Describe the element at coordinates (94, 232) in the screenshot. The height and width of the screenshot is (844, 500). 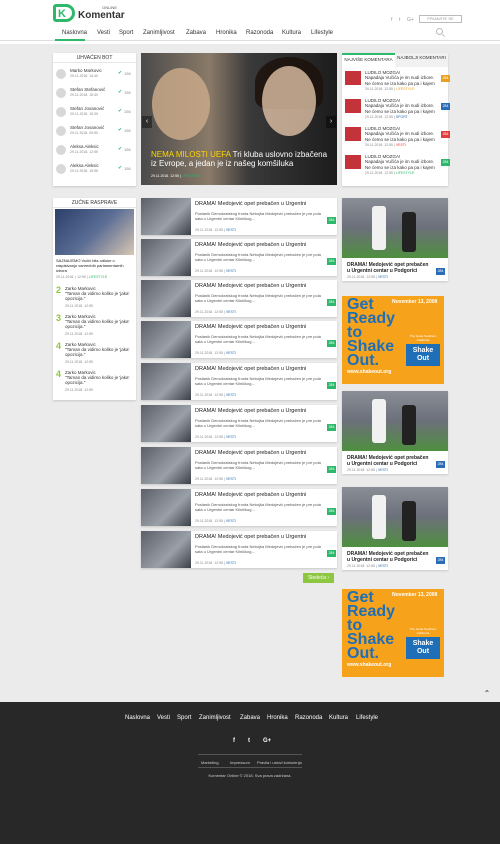
I see `discussion-main-image` at that location.